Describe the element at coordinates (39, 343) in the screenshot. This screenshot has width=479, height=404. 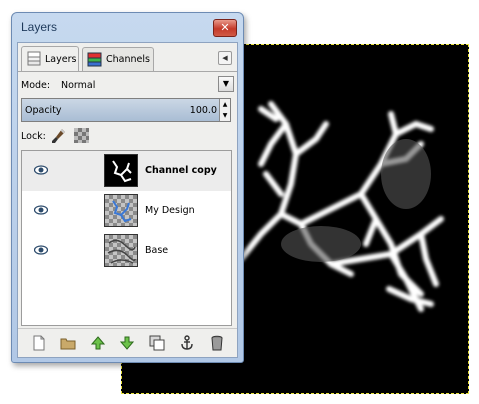
I see `new-layer-icon` at that location.